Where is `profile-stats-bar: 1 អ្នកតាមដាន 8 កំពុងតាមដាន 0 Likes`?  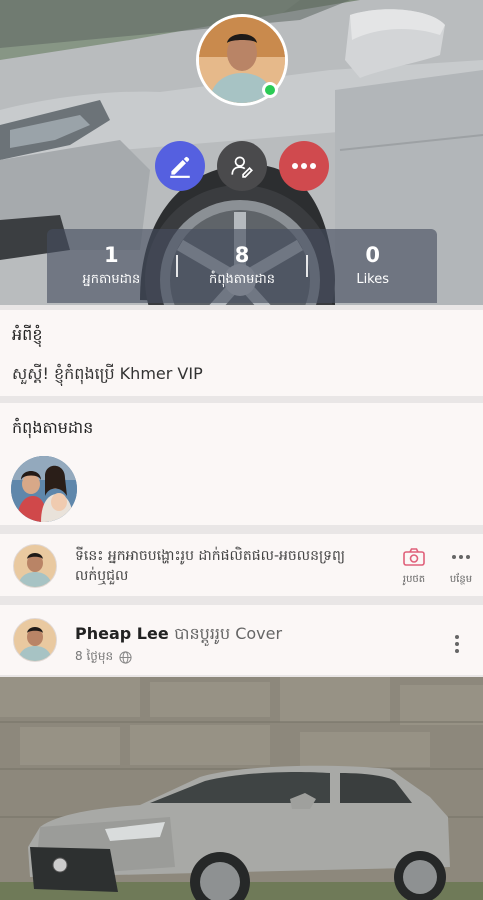
profile-stats-bar: 1 អ្នកតាមដាន 8 កំពុងតាមដាន 0 Likes is located at coordinates (242, 266).